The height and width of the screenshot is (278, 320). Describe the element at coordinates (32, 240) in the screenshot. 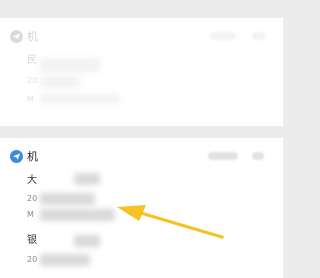

I see `card-detail-line: 银` at that location.